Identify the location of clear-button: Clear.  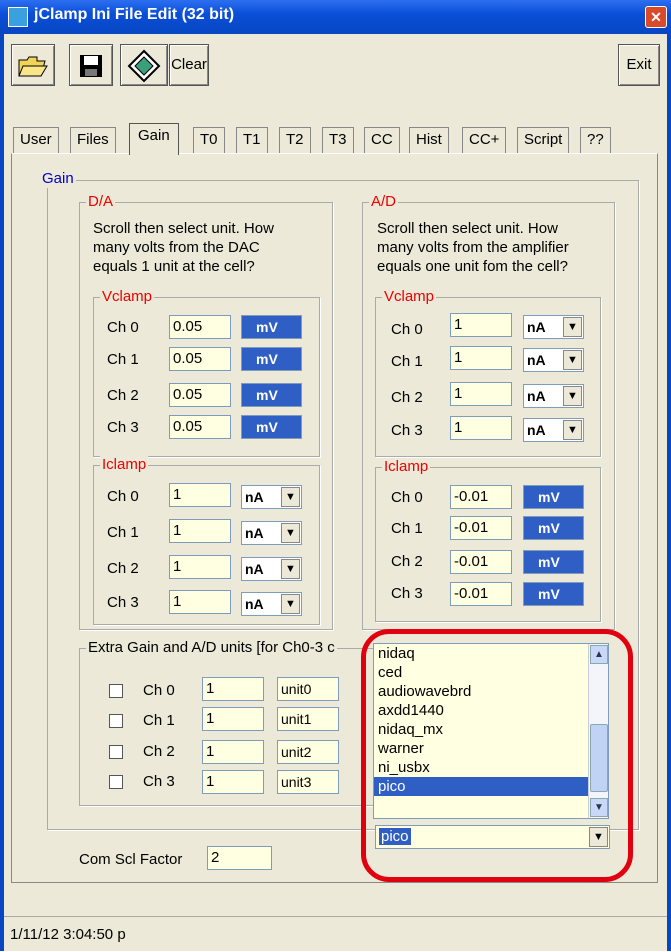
(189, 65).